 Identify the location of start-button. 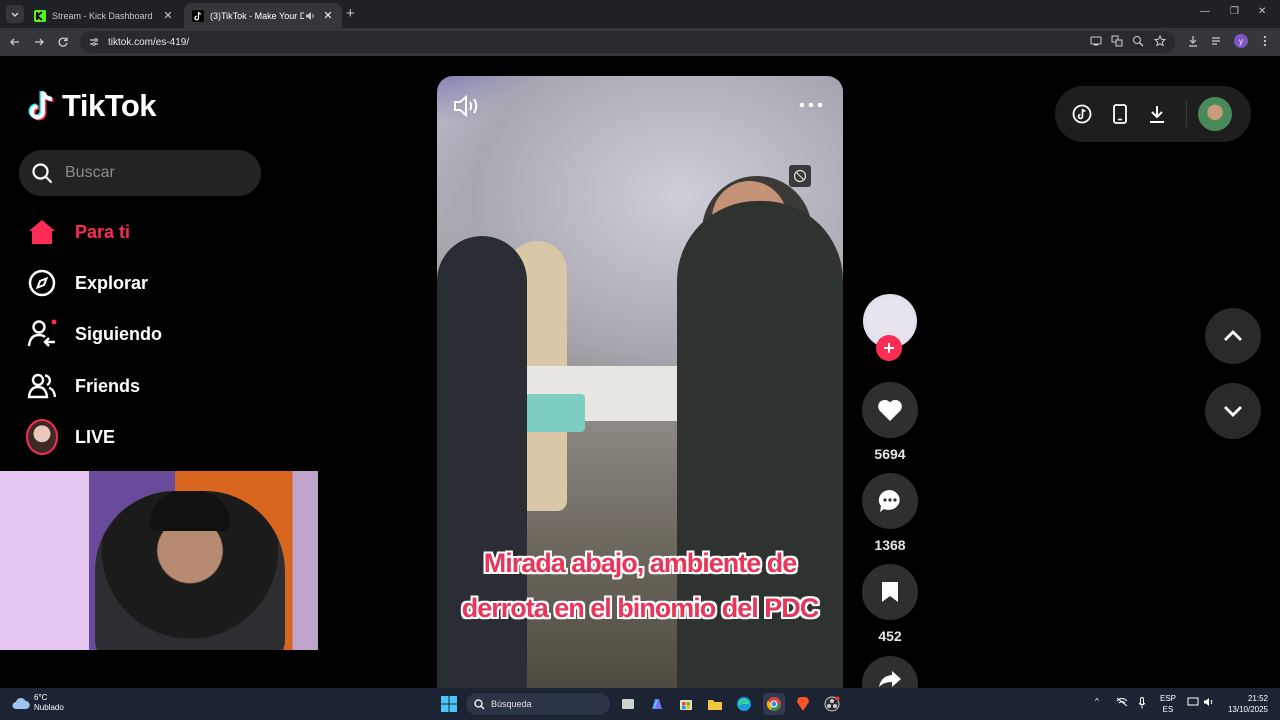
(449, 704).